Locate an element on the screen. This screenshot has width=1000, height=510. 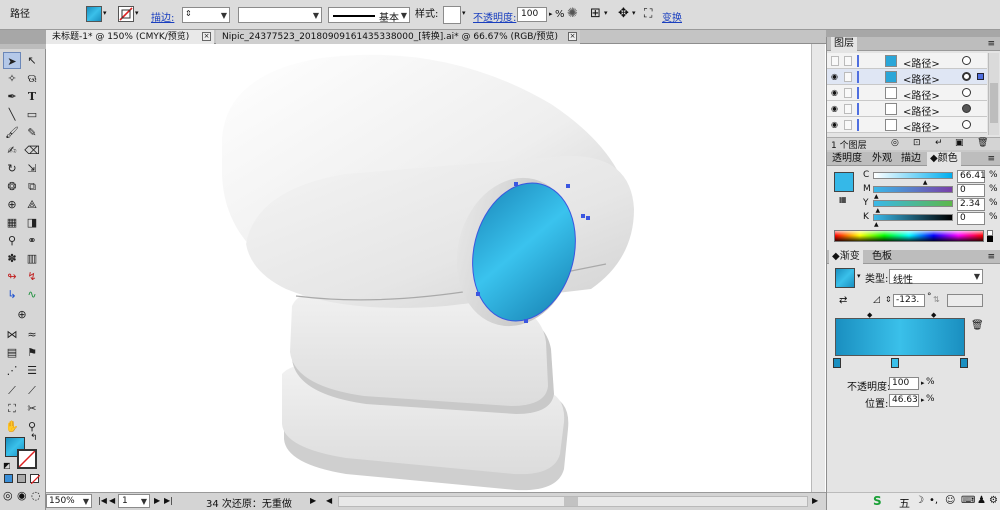
wubi-mode-icon: 五 is located at coordinates (904, 502).